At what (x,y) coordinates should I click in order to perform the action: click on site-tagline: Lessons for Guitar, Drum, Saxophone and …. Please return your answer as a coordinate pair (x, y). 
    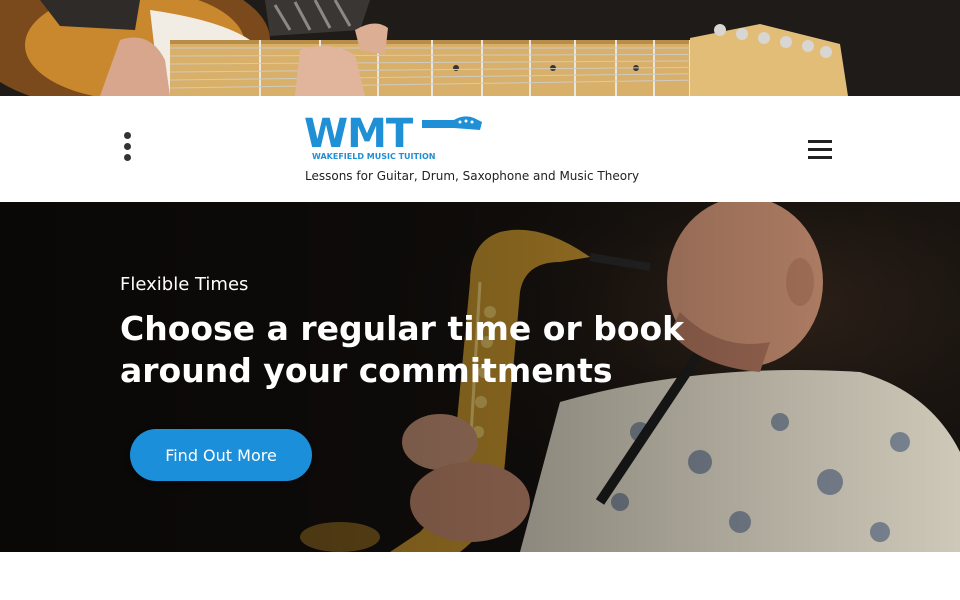
    Looking at the image, I should click on (472, 176).